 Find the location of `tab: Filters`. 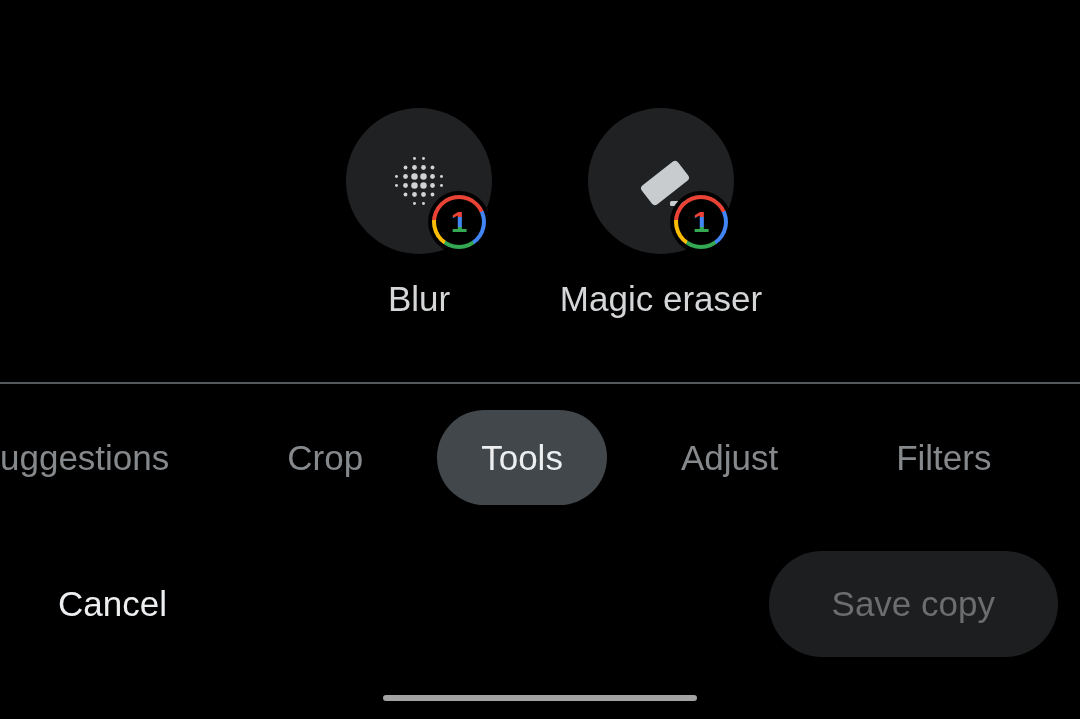

tab: Filters is located at coordinates (944, 457).